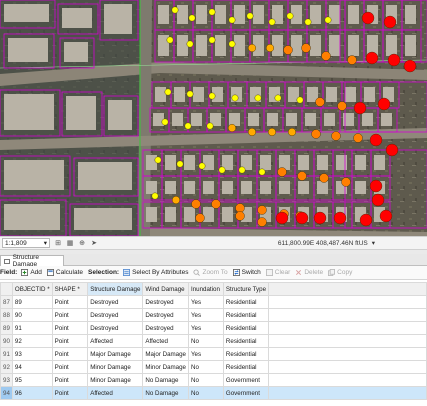  What do you see at coordinates (115, 302) in the screenshot?
I see `structure-damage-cell: Destroyed` at bounding box center [115, 302].